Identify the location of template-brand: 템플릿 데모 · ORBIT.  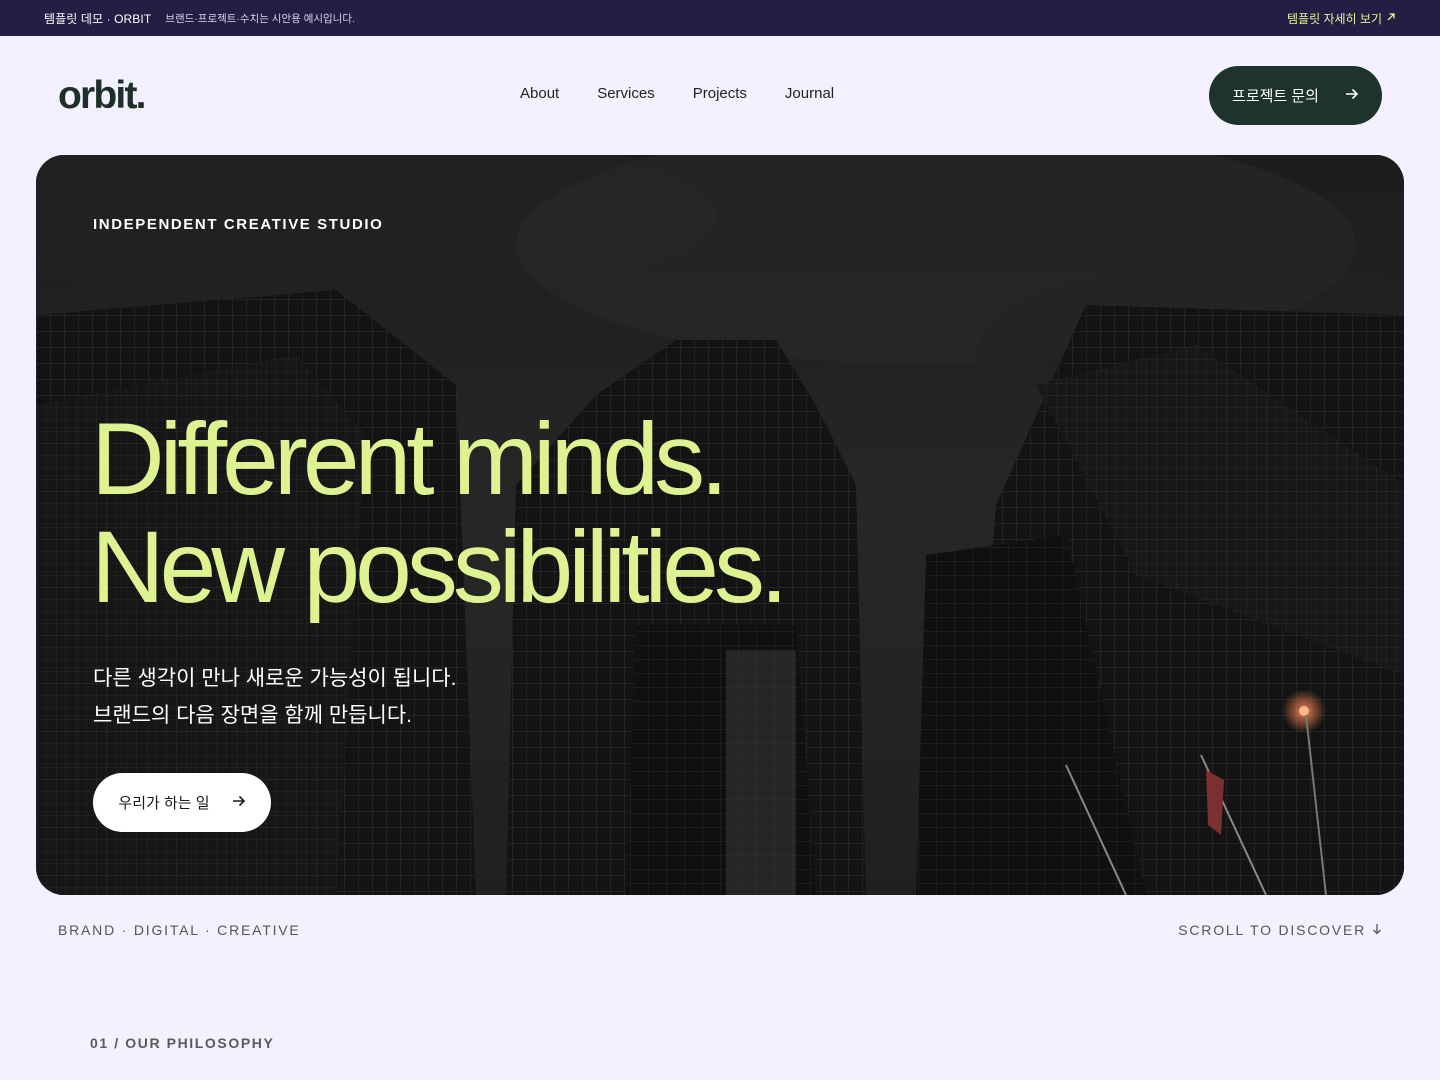
(98, 18).